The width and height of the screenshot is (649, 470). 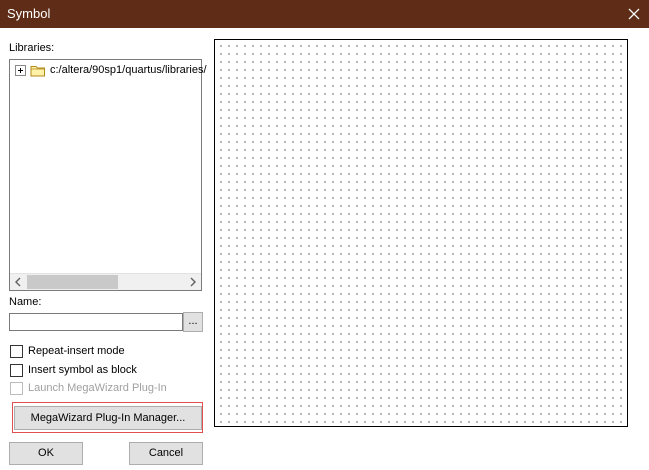 What do you see at coordinates (16, 370) in the screenshot?
I see `insert-as-block-checkbox` at bounding box center [16, 370].